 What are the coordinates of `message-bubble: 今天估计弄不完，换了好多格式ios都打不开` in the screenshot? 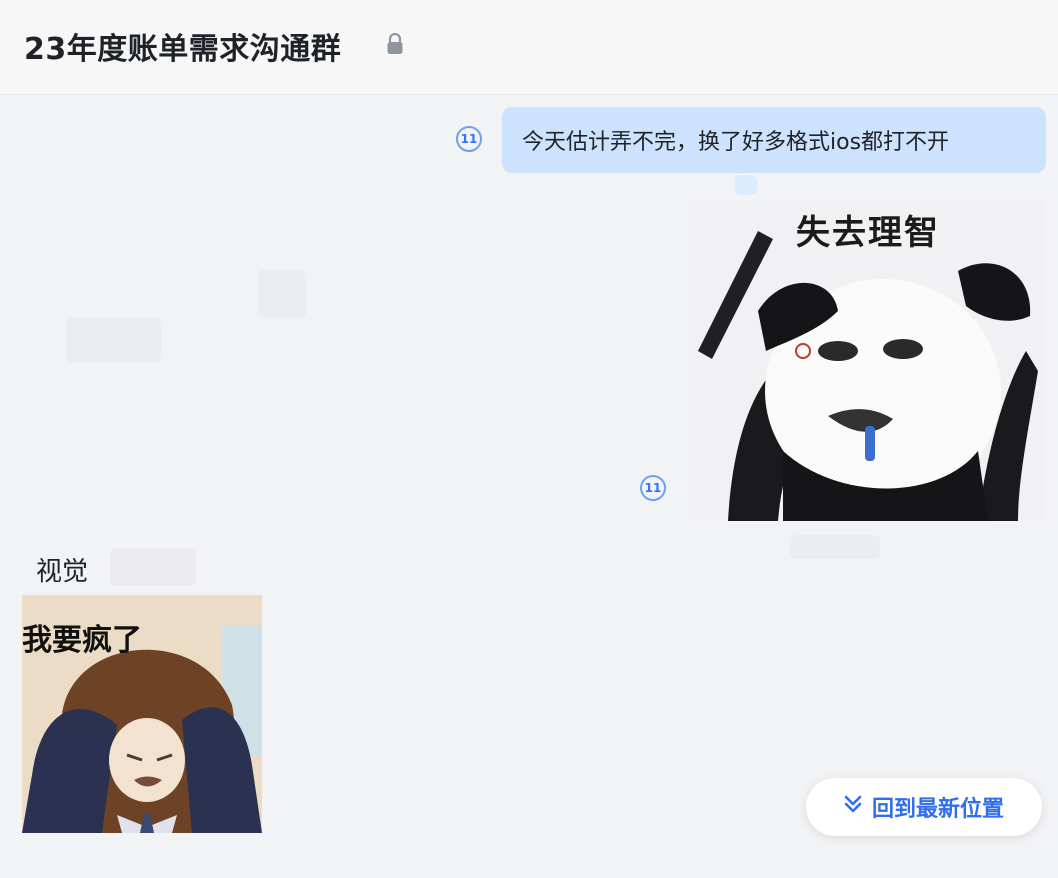 It's located at (774, 140).